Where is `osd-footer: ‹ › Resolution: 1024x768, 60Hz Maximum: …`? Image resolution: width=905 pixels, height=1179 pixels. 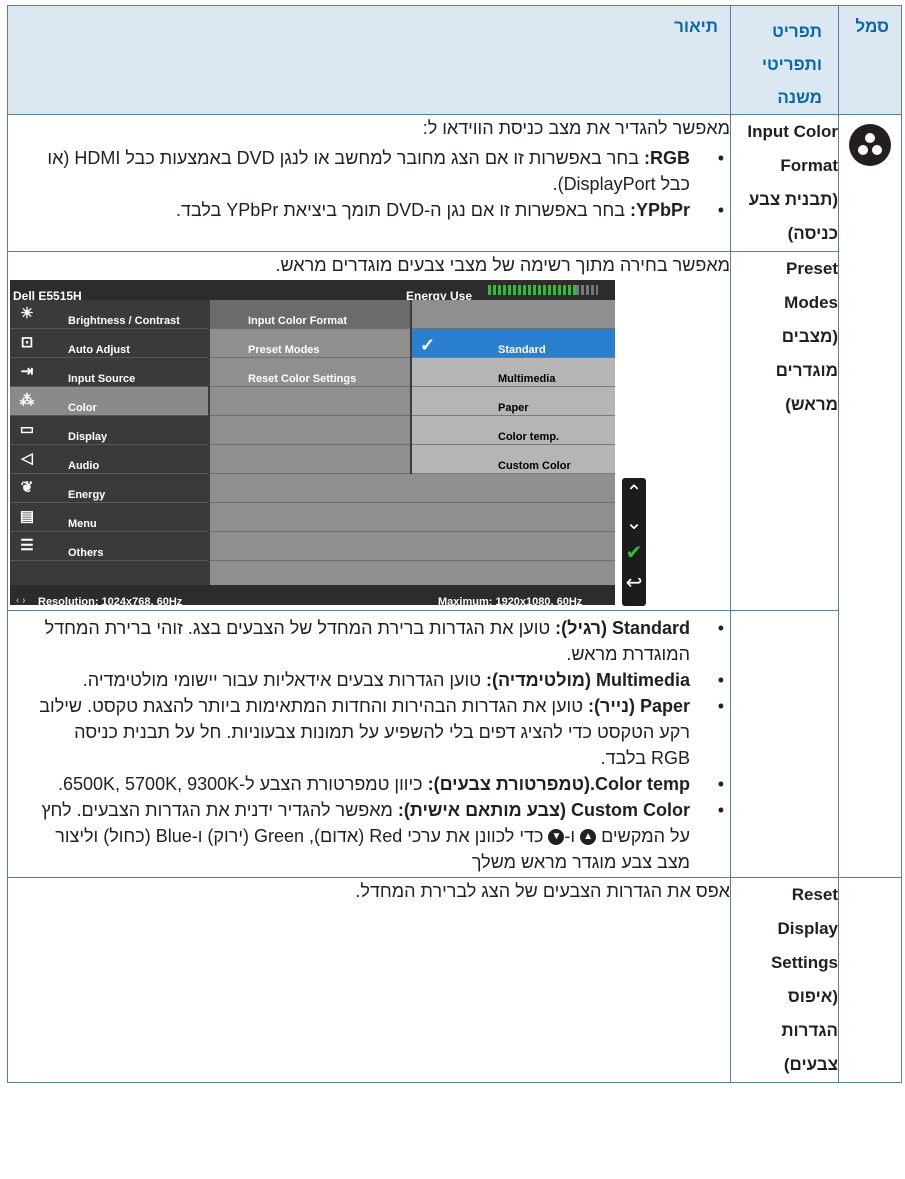
osd-footer: ‹ › Resolution: 1024x768, 60Hz Maximum: … is located at coordinates (312, 596).